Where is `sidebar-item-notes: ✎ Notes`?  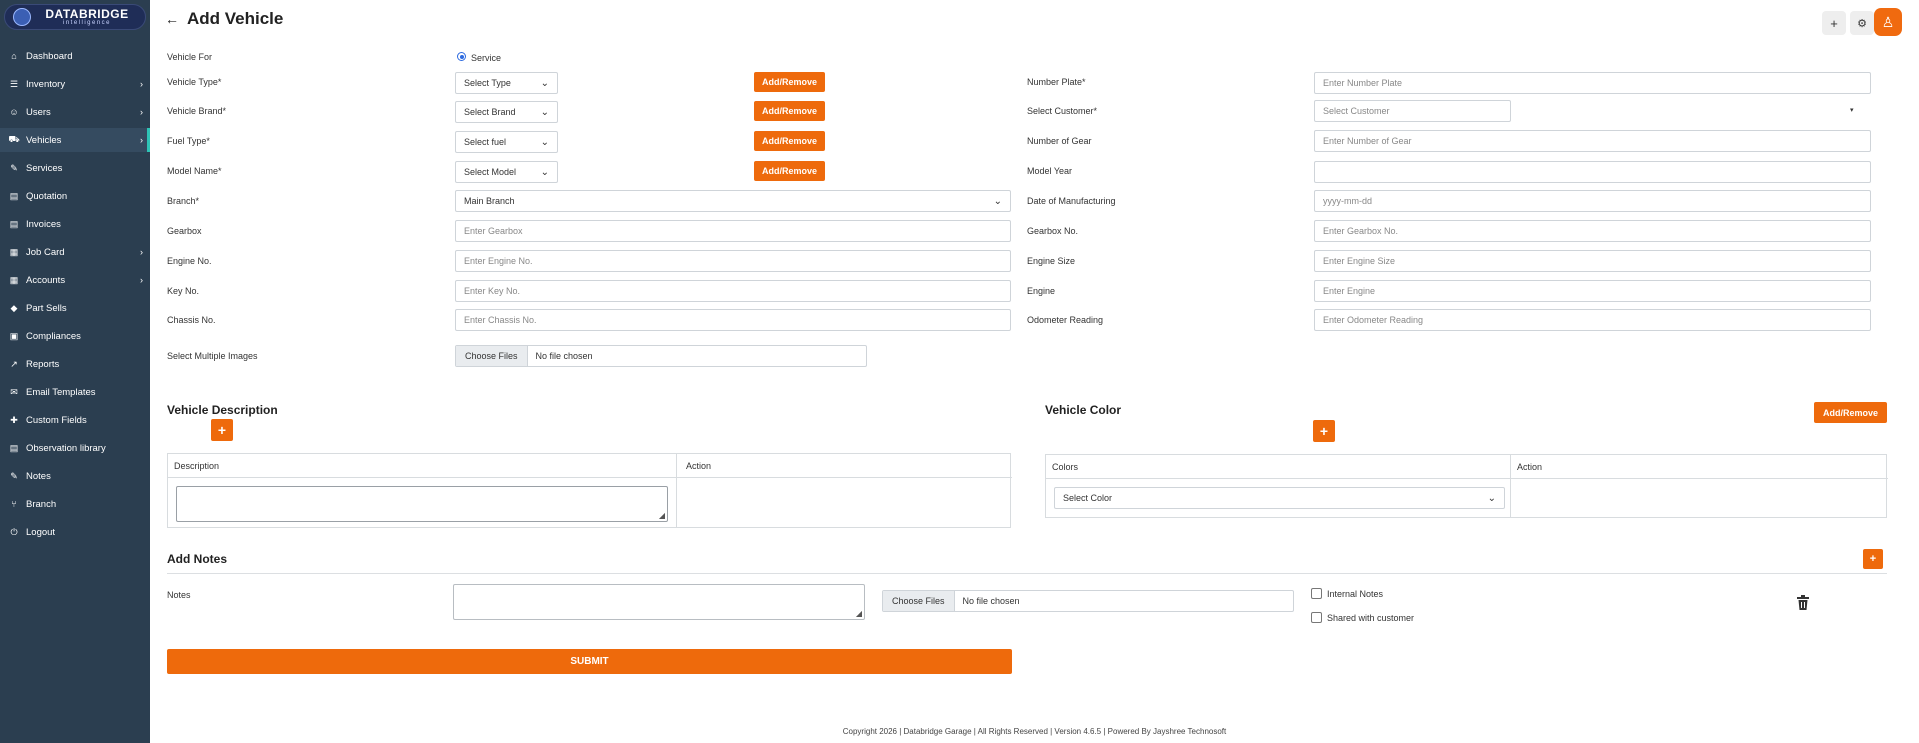 sidebar-item-notes: ✎ Notes is located at coordinates (75, 476).